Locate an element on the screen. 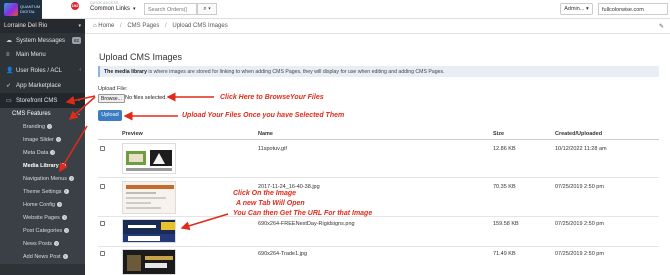  home-icon: ⌂ is located at coordinates (95, 26).